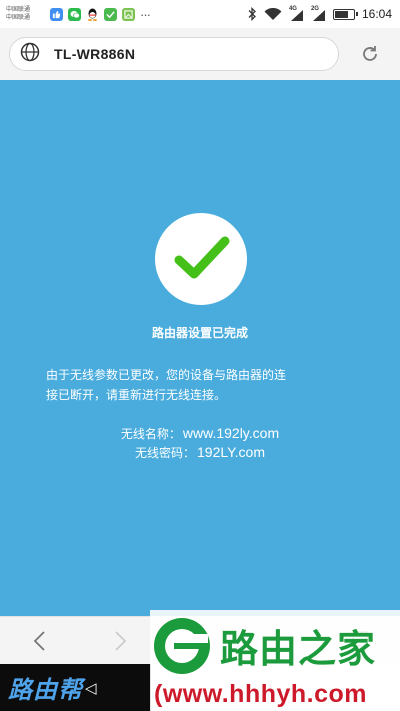  I want to click on watermark-right: 路由之家 (www.hhhyh.com, so click(275, 660).